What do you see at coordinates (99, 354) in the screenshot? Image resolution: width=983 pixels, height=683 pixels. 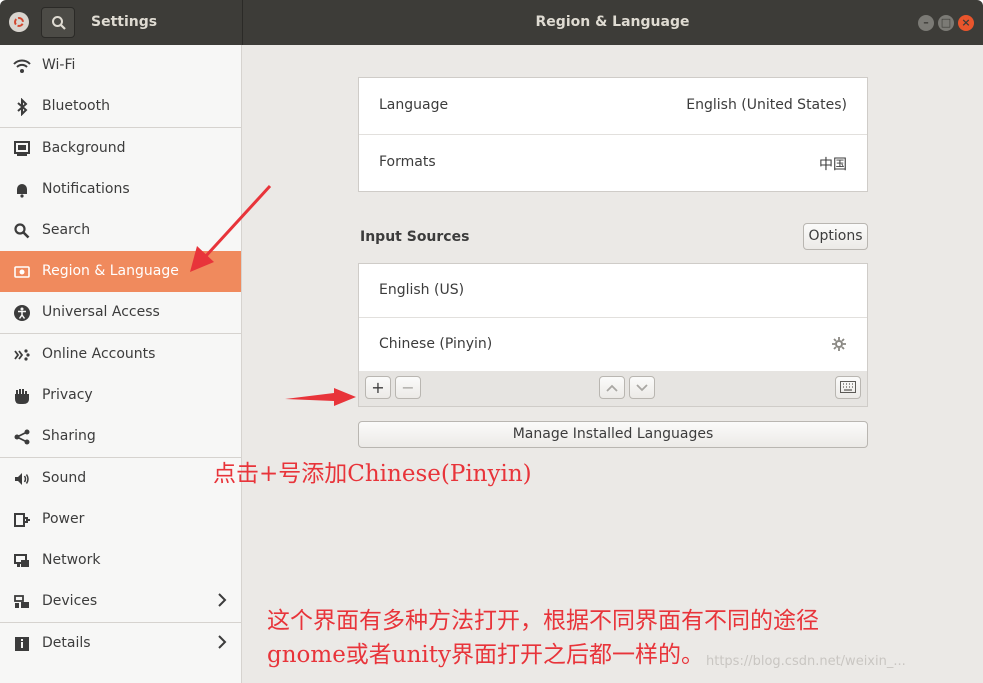 I see `sidebar-item-label: Online Accounts` at bounding box center [99, 354].